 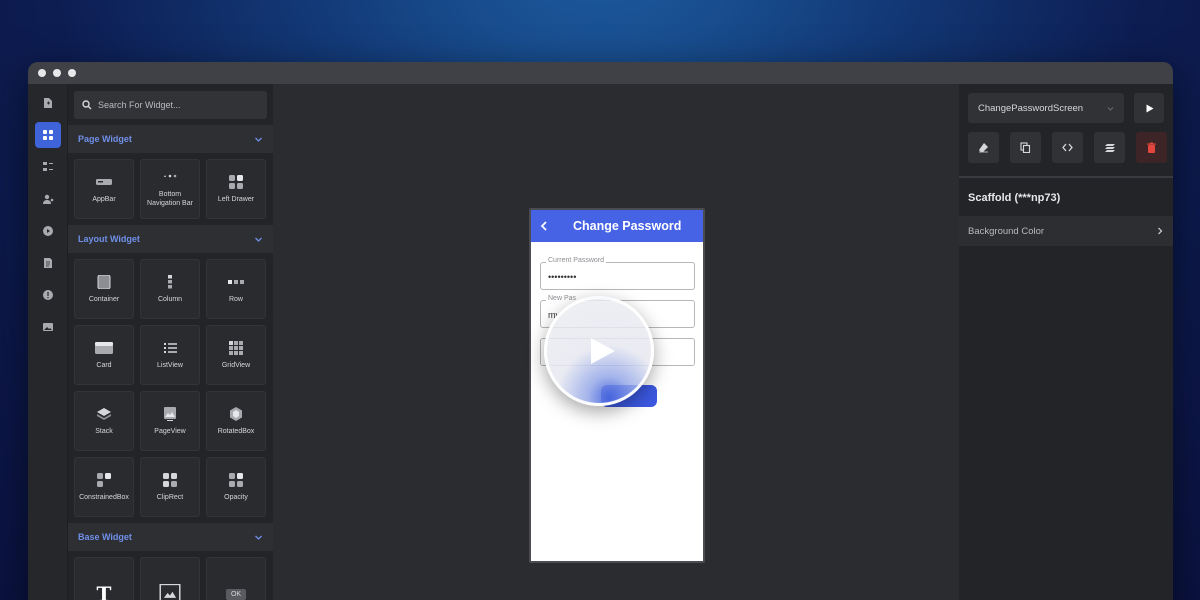 What do you see at coordinates (48, 103) in the screenshot?
I see `rail-item-pages` at bounding box center [48, 103].